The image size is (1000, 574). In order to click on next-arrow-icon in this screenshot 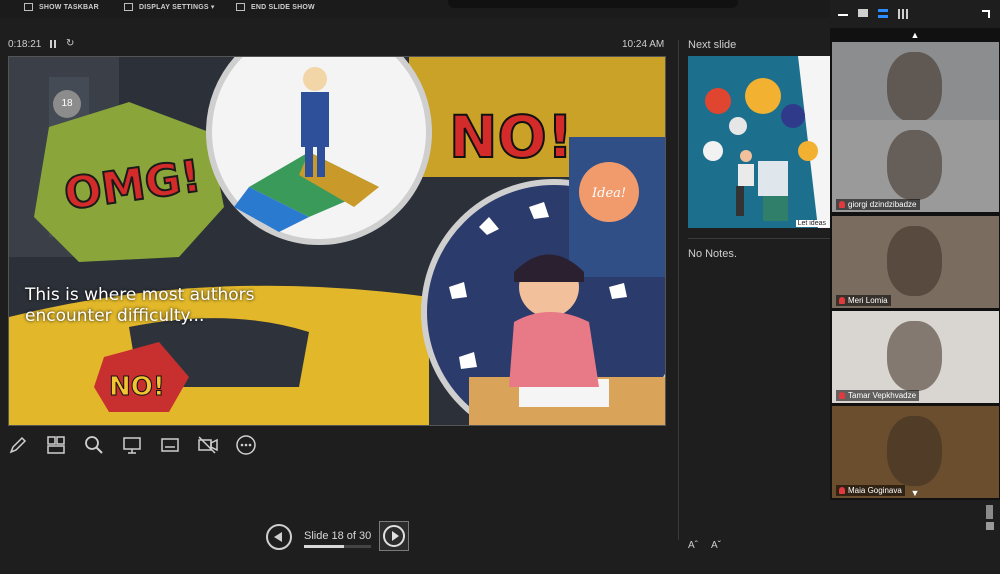, I will do `click(394, 536)`.